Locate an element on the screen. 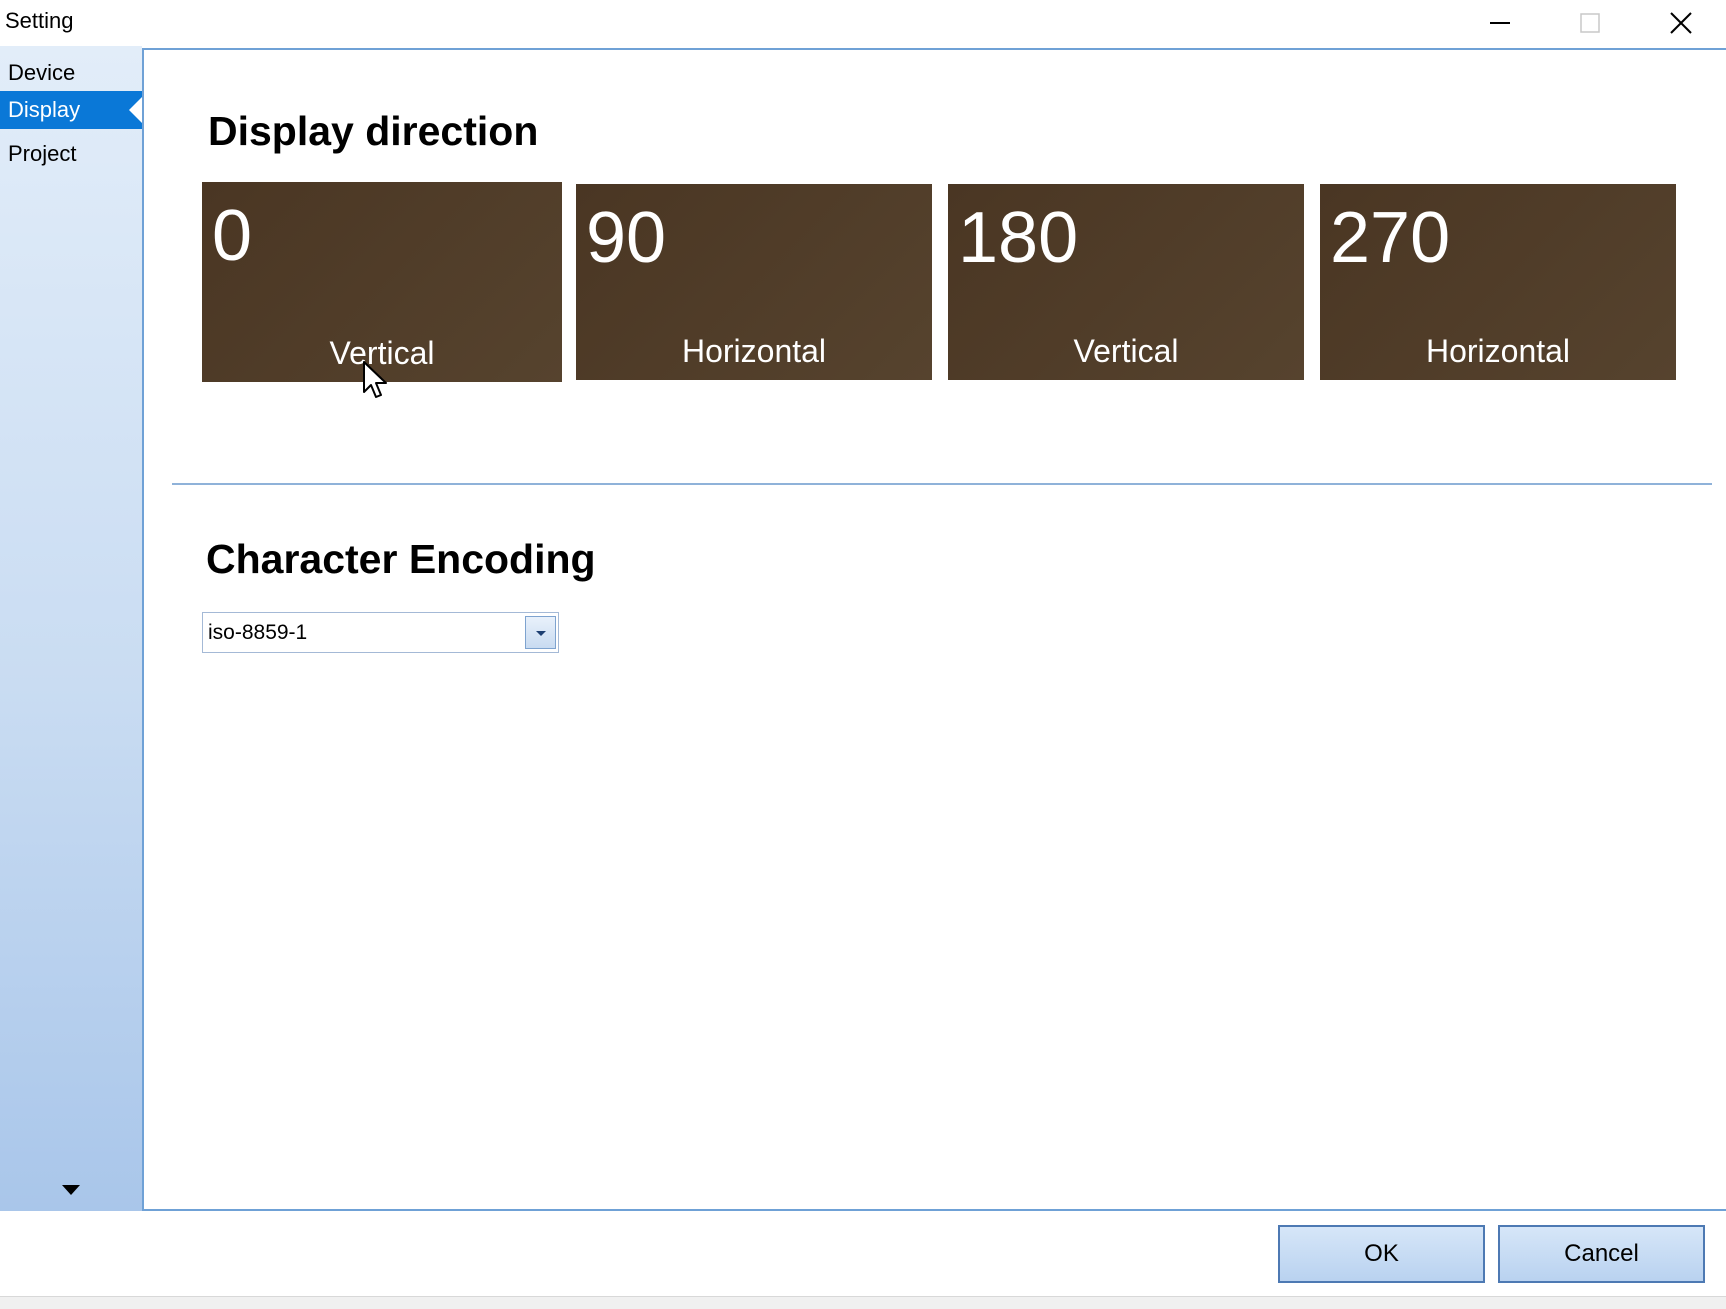 Image resolution: width=1726 pixels, height=1309 pixels. maximize-icon is located at coordinates (1590, 23).